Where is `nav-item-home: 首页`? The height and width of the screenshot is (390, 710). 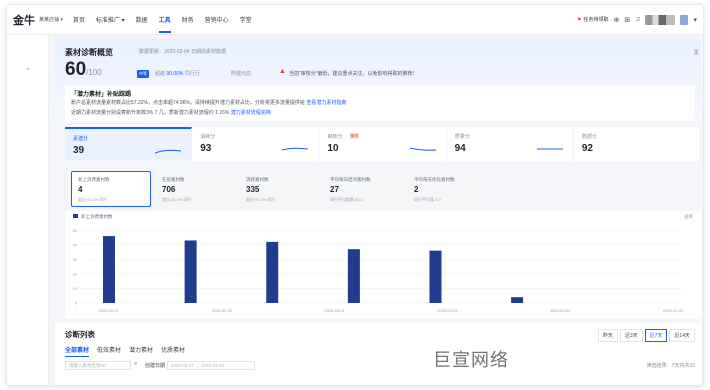 nav-item-home: 首页 is located at coordinates (79, 19).